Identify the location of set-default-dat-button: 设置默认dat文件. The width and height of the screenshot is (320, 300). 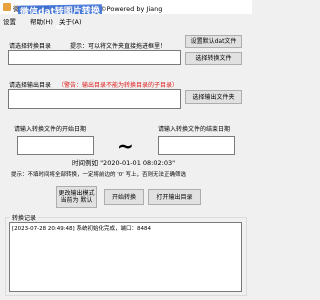
(213, 41).